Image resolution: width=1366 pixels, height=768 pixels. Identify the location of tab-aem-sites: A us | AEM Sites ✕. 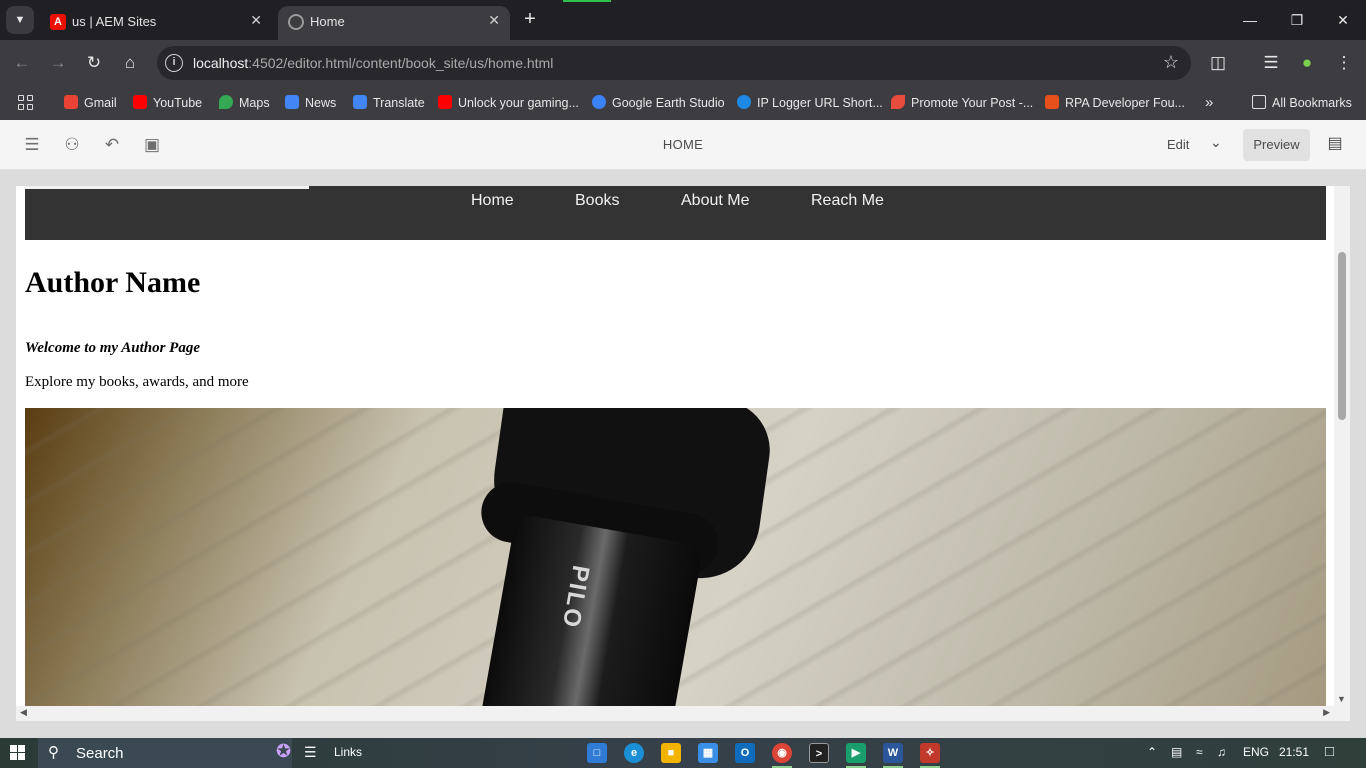
(156, 23).